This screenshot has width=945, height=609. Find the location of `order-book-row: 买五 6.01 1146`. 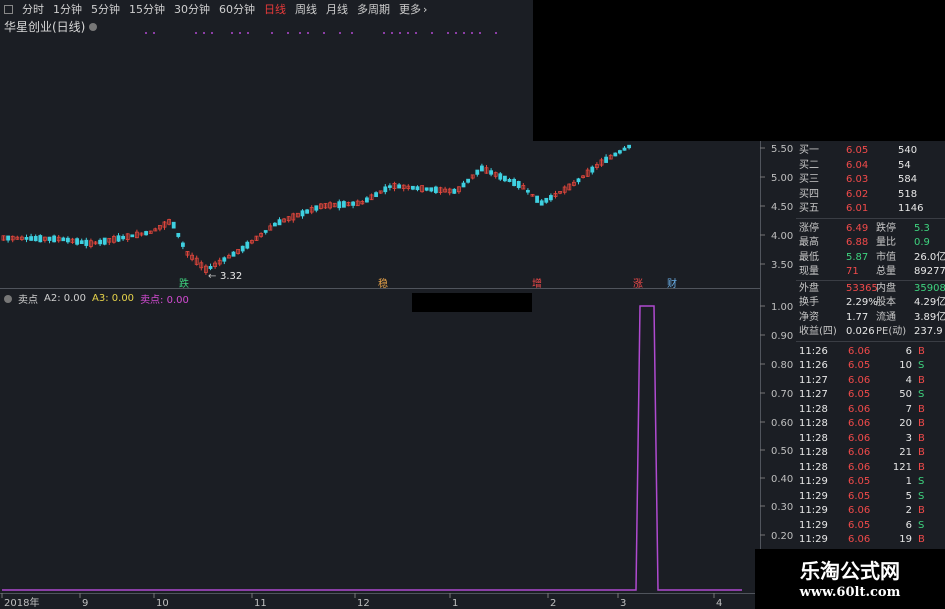

order-book-row: 买五 6.01 1146 is located at coordinates (870, 209).